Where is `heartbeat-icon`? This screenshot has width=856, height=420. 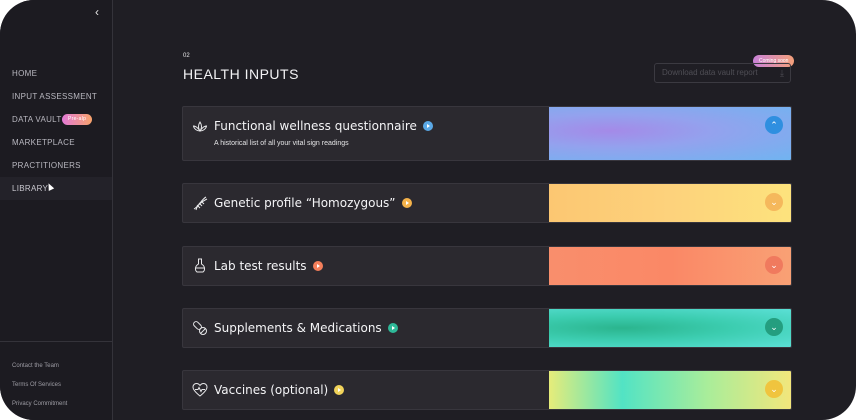
heartbeat-icon is located at coordinates (200, 389).